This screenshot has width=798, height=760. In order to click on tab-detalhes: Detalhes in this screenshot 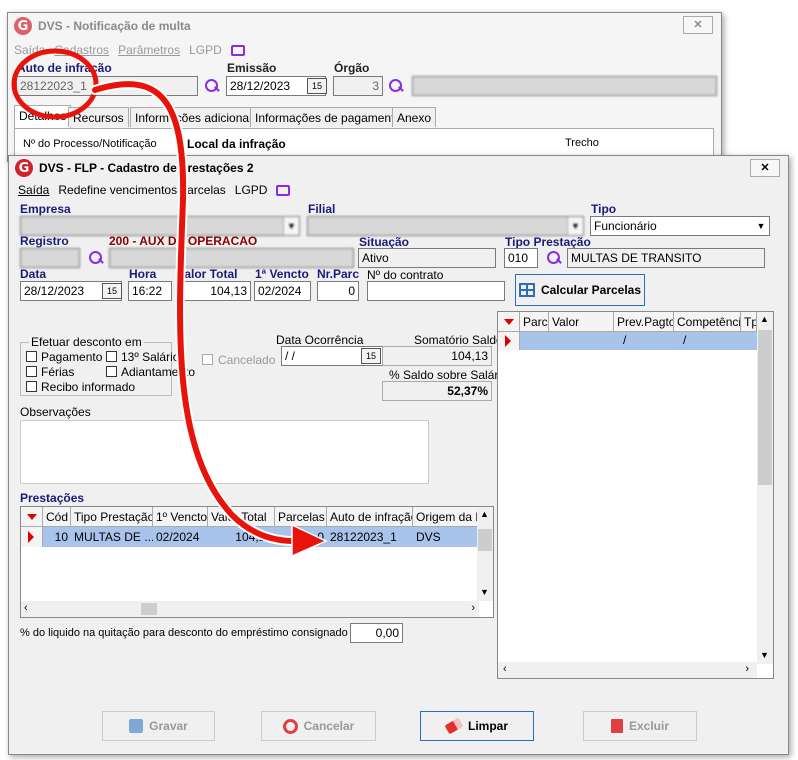, I will do `click(43, 116)`.